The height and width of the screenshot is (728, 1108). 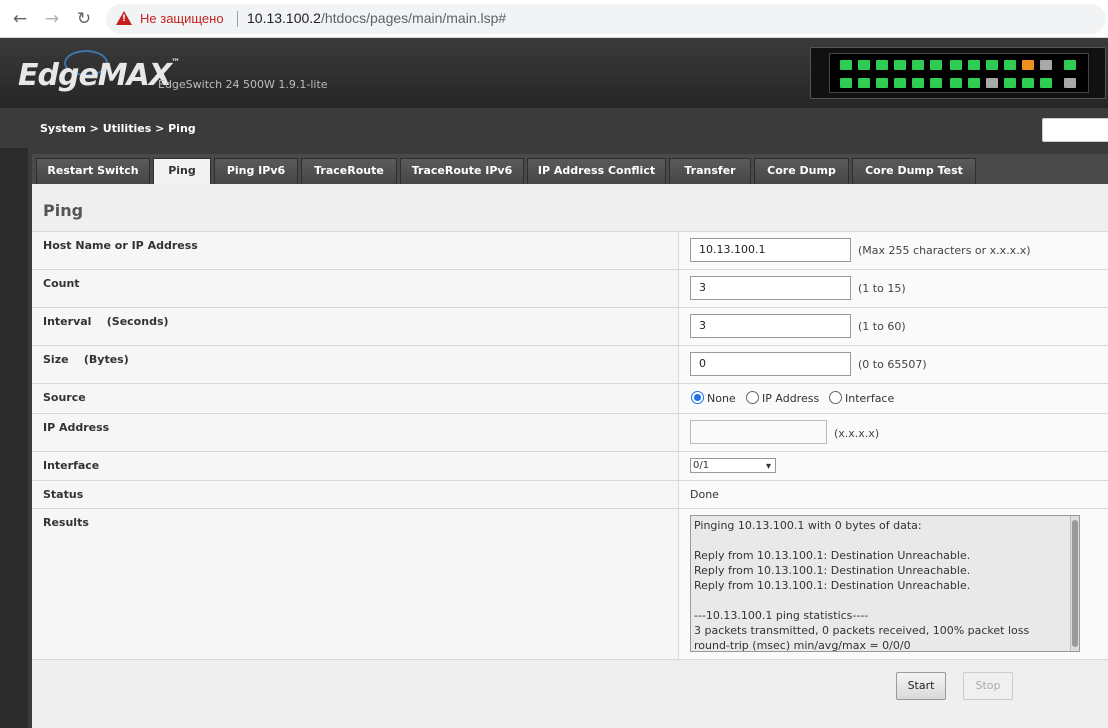 What do you see at coordinates (182, 18) in the screenshot?
I see `insecure-label: Не защищено` at bounding box center [182, 18].